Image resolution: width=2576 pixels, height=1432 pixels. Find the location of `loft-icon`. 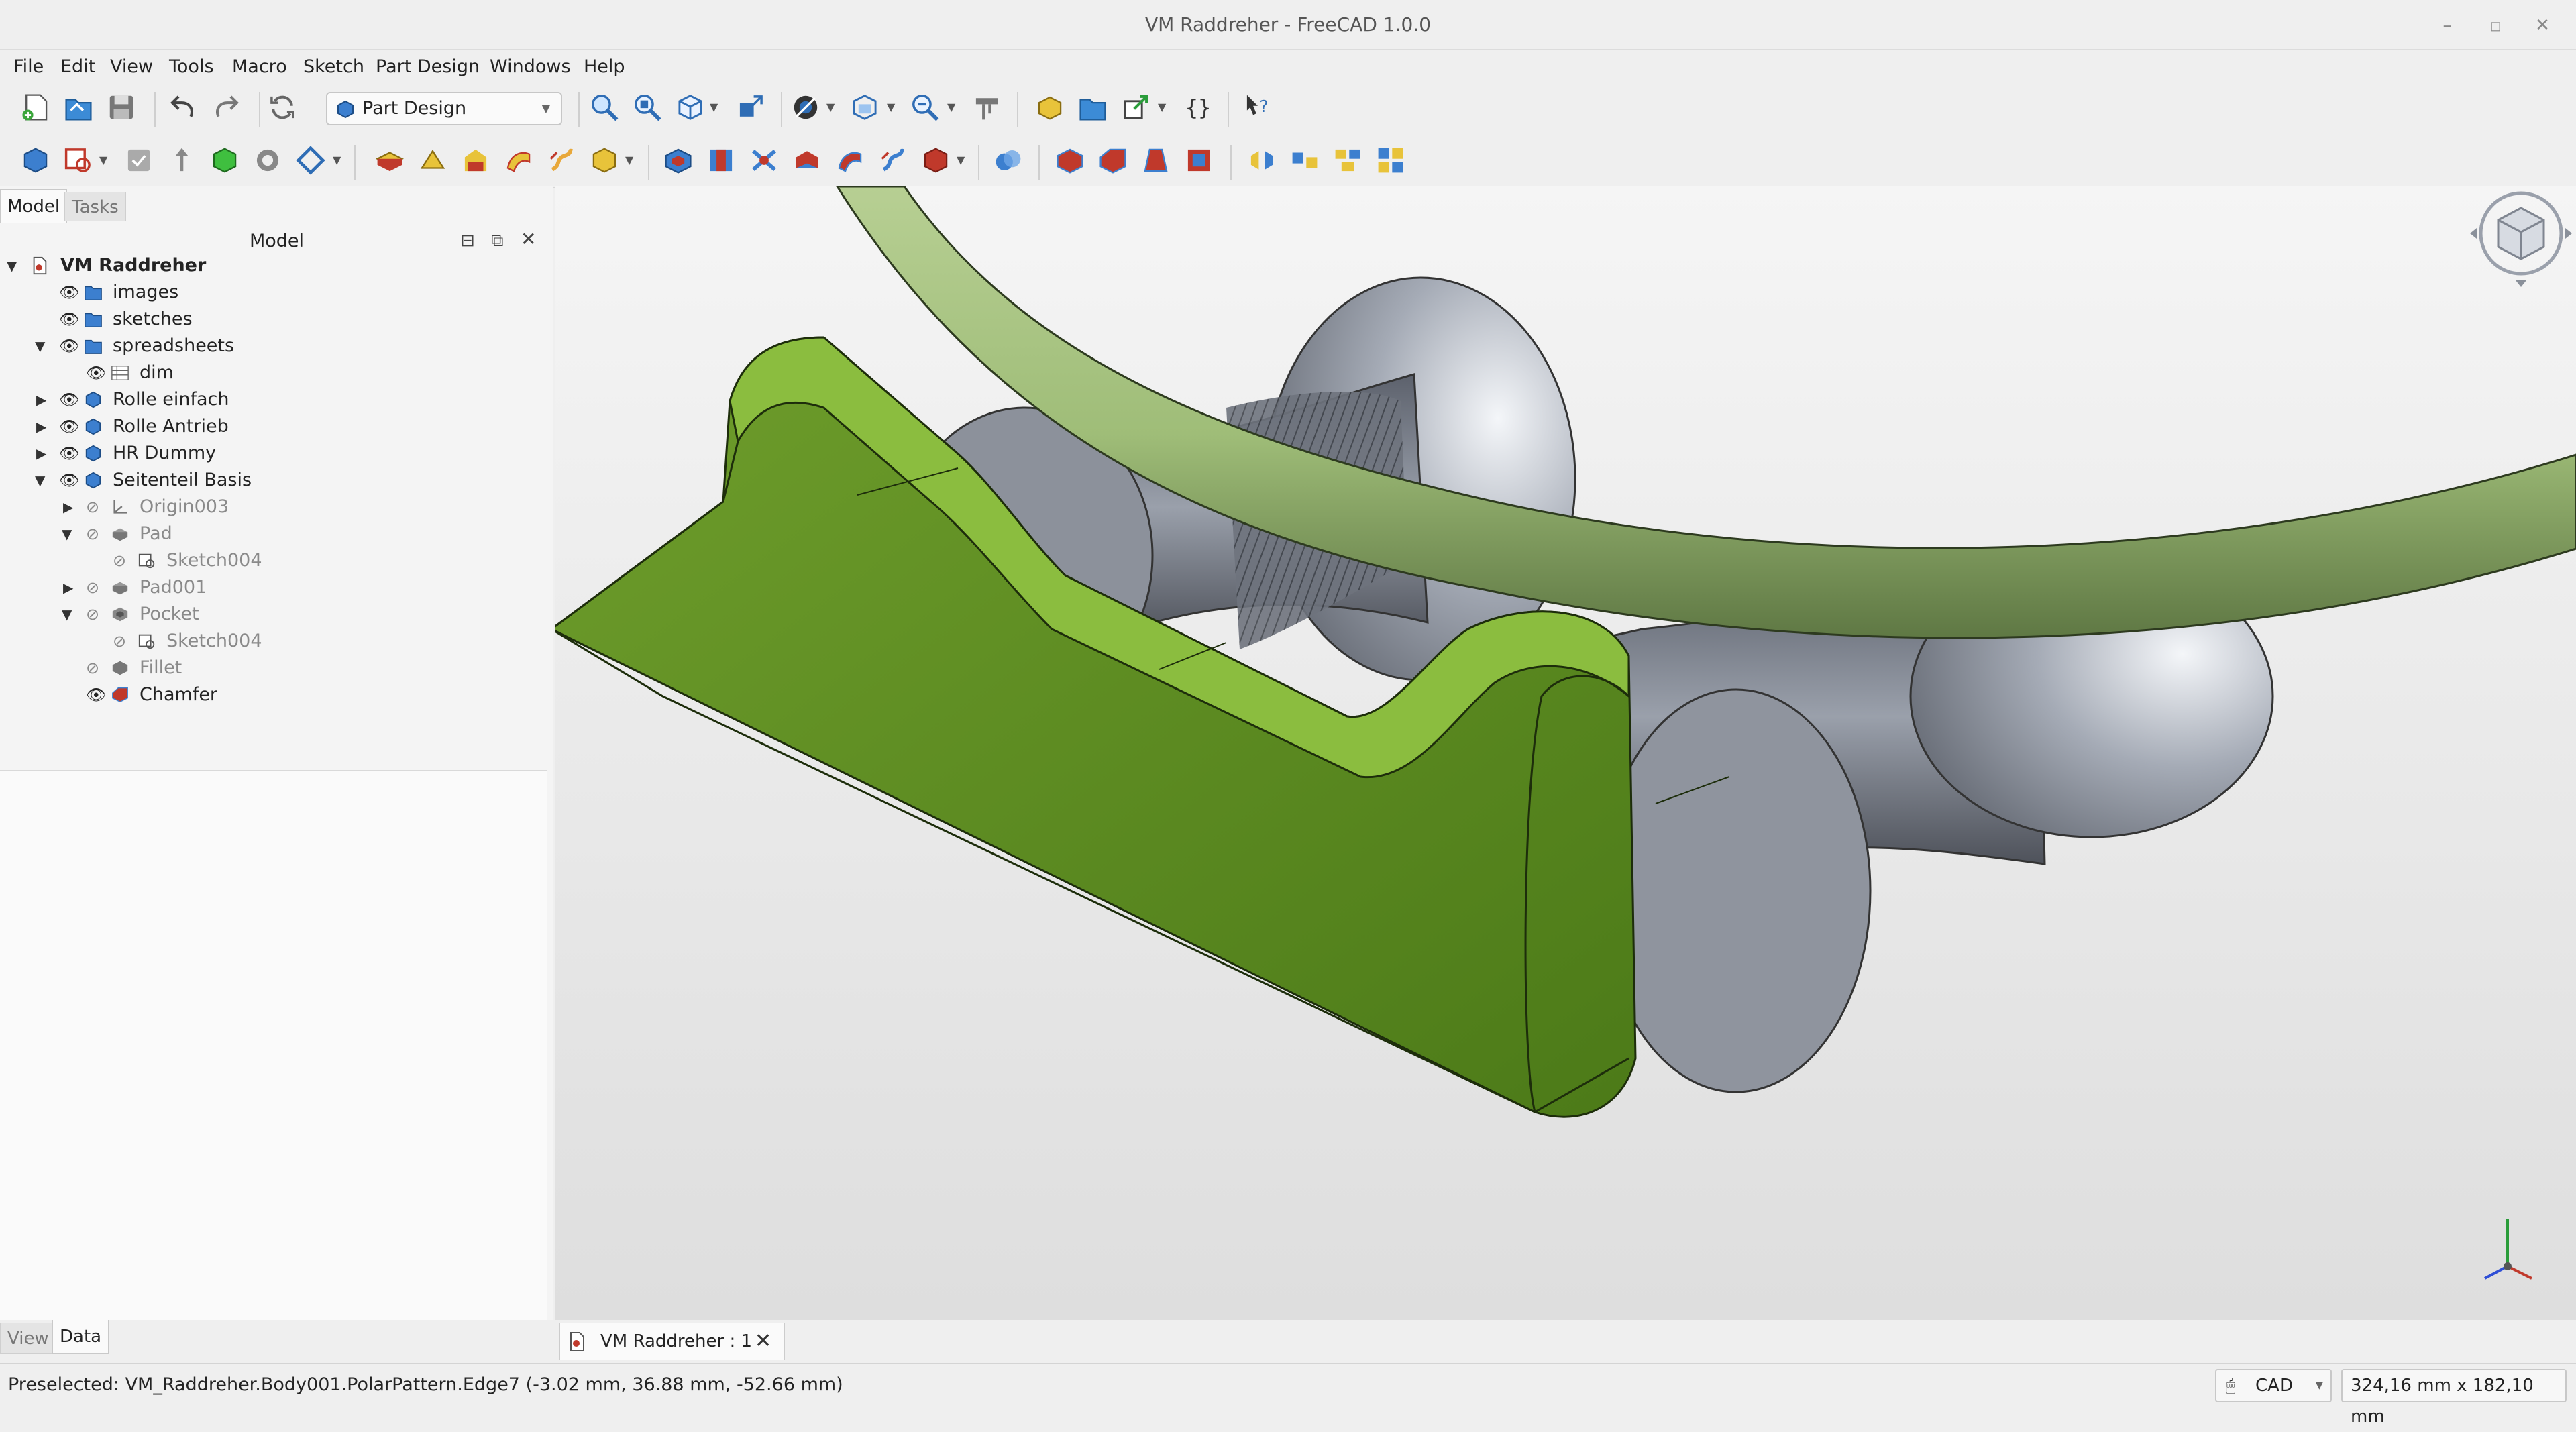

loft-icon is located at coordinates (475, 160).